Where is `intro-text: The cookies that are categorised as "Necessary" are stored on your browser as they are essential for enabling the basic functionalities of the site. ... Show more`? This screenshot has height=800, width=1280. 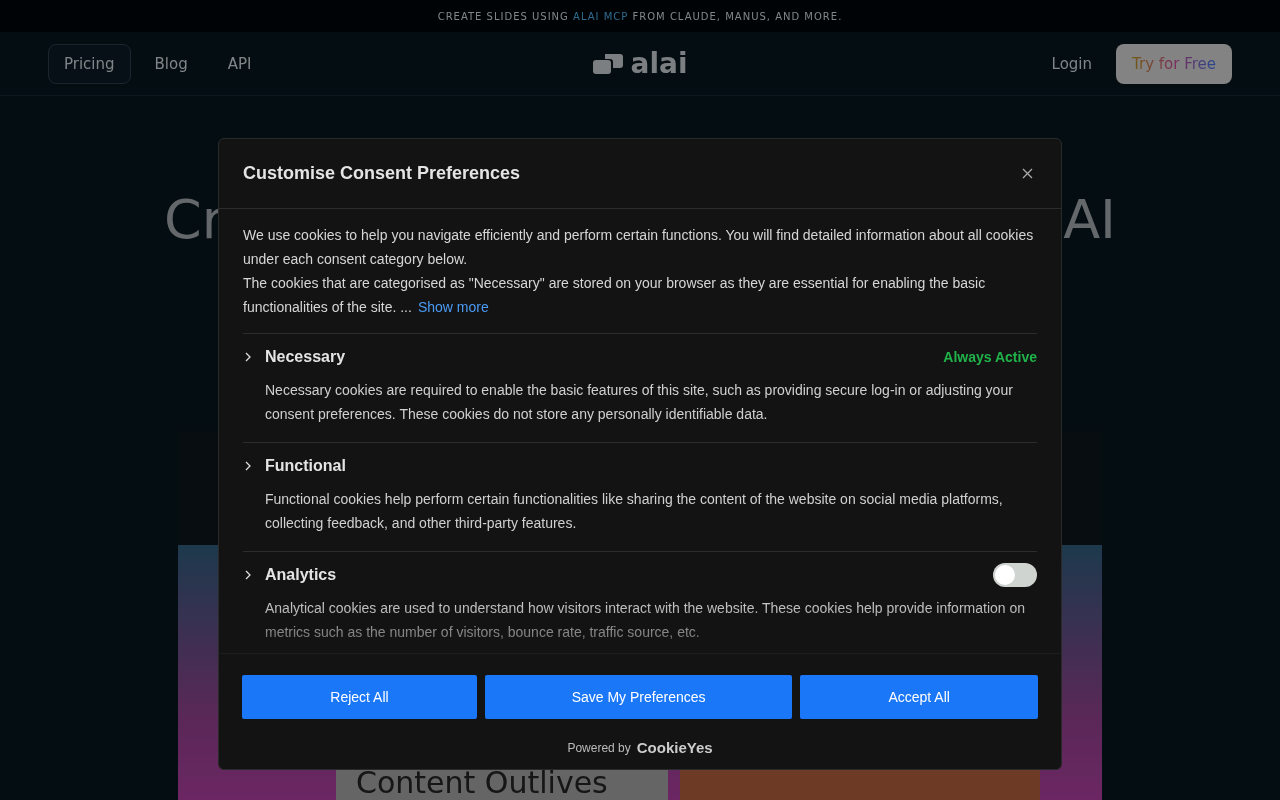
intro-text: The cookies that are categorised as "Necessary" are stored on your browser as they are essential for enabling the basic functionalities of the site. ... Show more is located at coordinates (615, 295).